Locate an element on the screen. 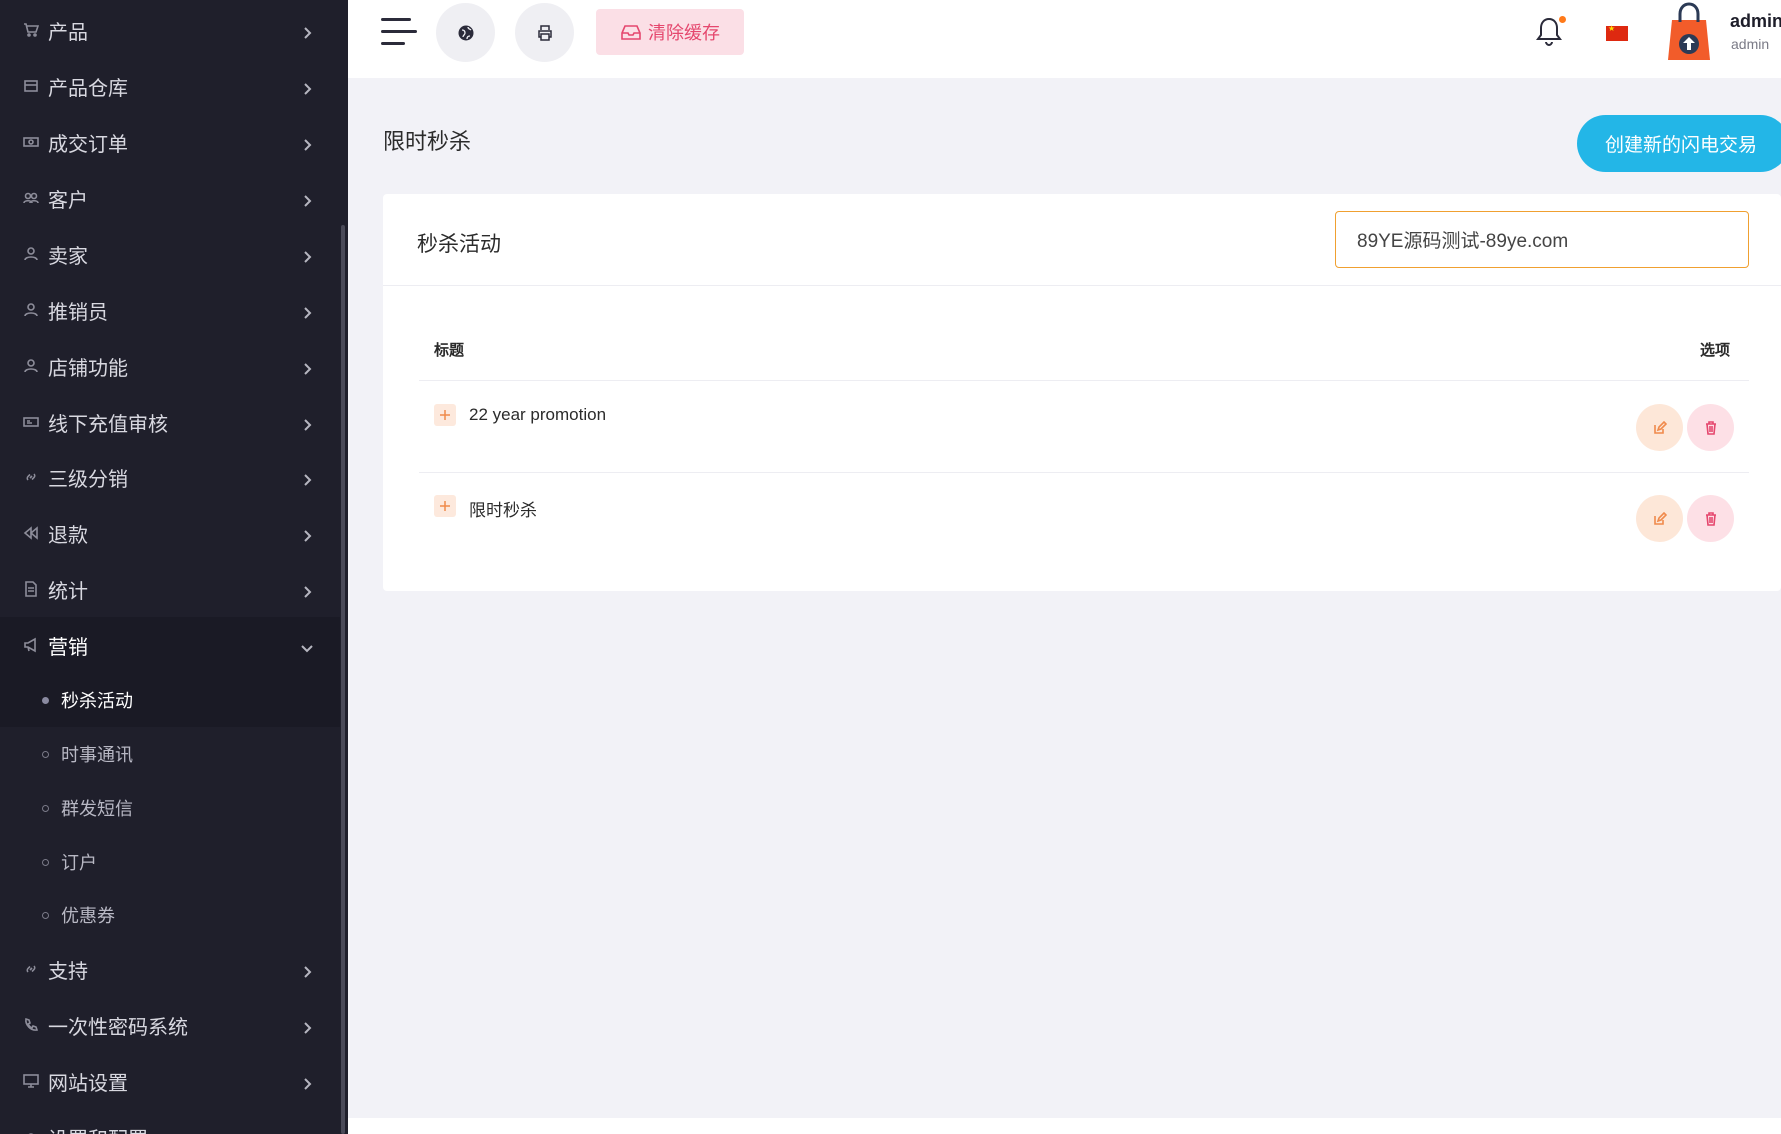  rewind-icon is located at coordinates (31, 533).